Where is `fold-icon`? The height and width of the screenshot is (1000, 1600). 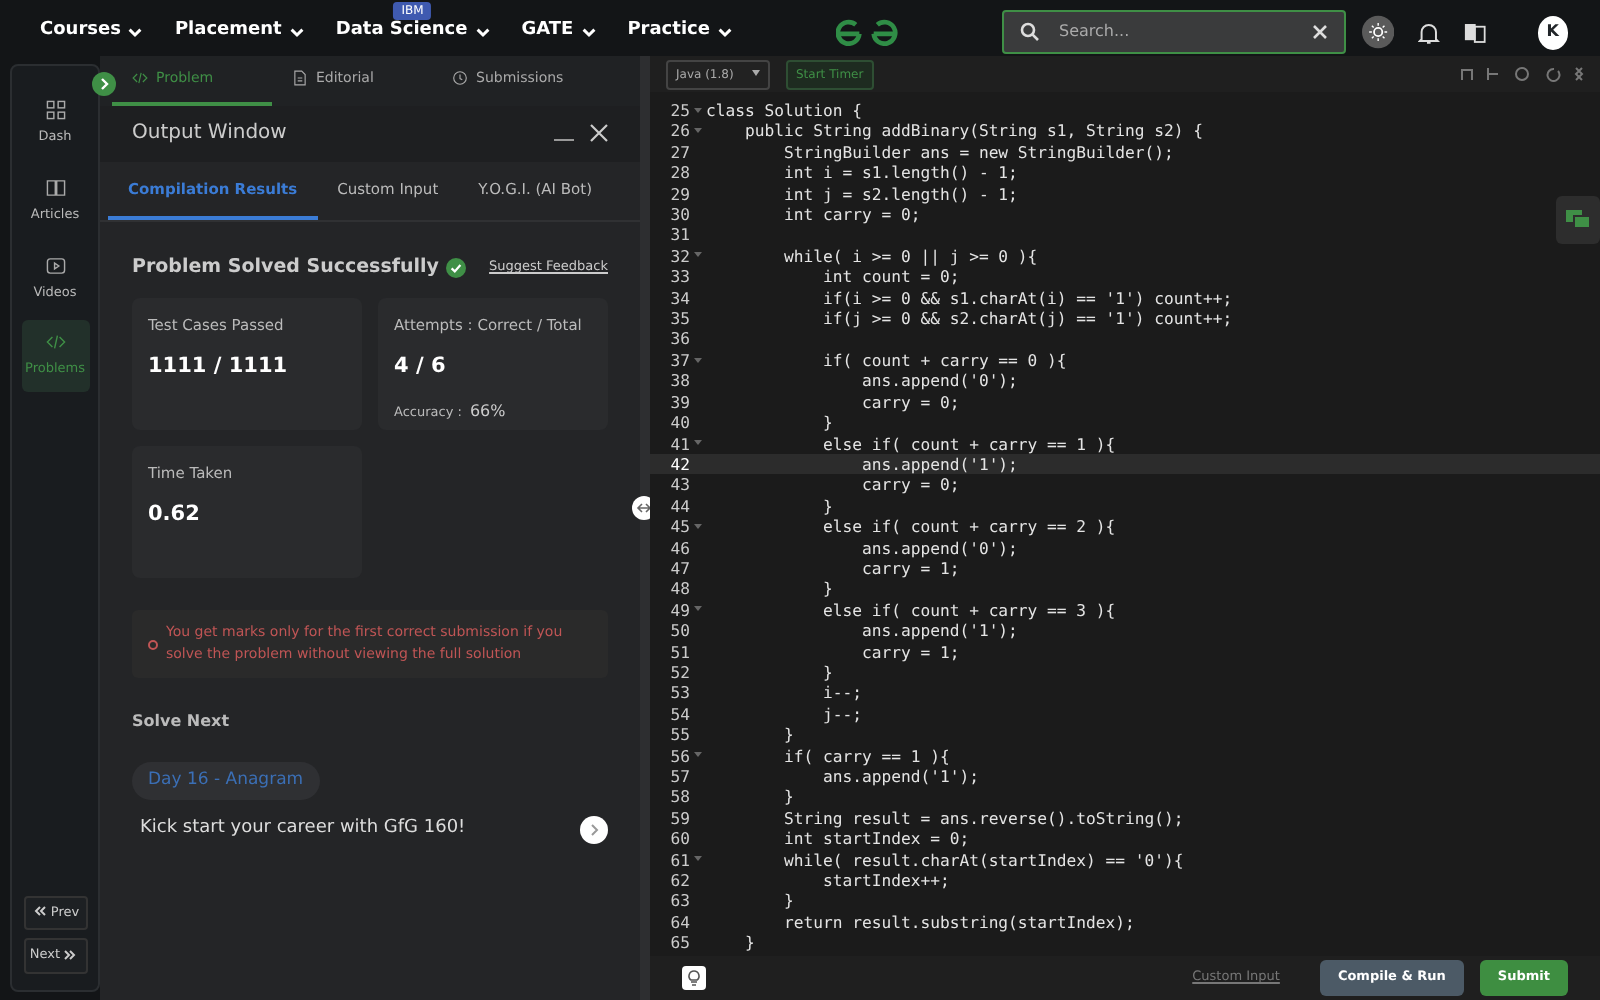
fold-icon is located at coordinates (698, 359).